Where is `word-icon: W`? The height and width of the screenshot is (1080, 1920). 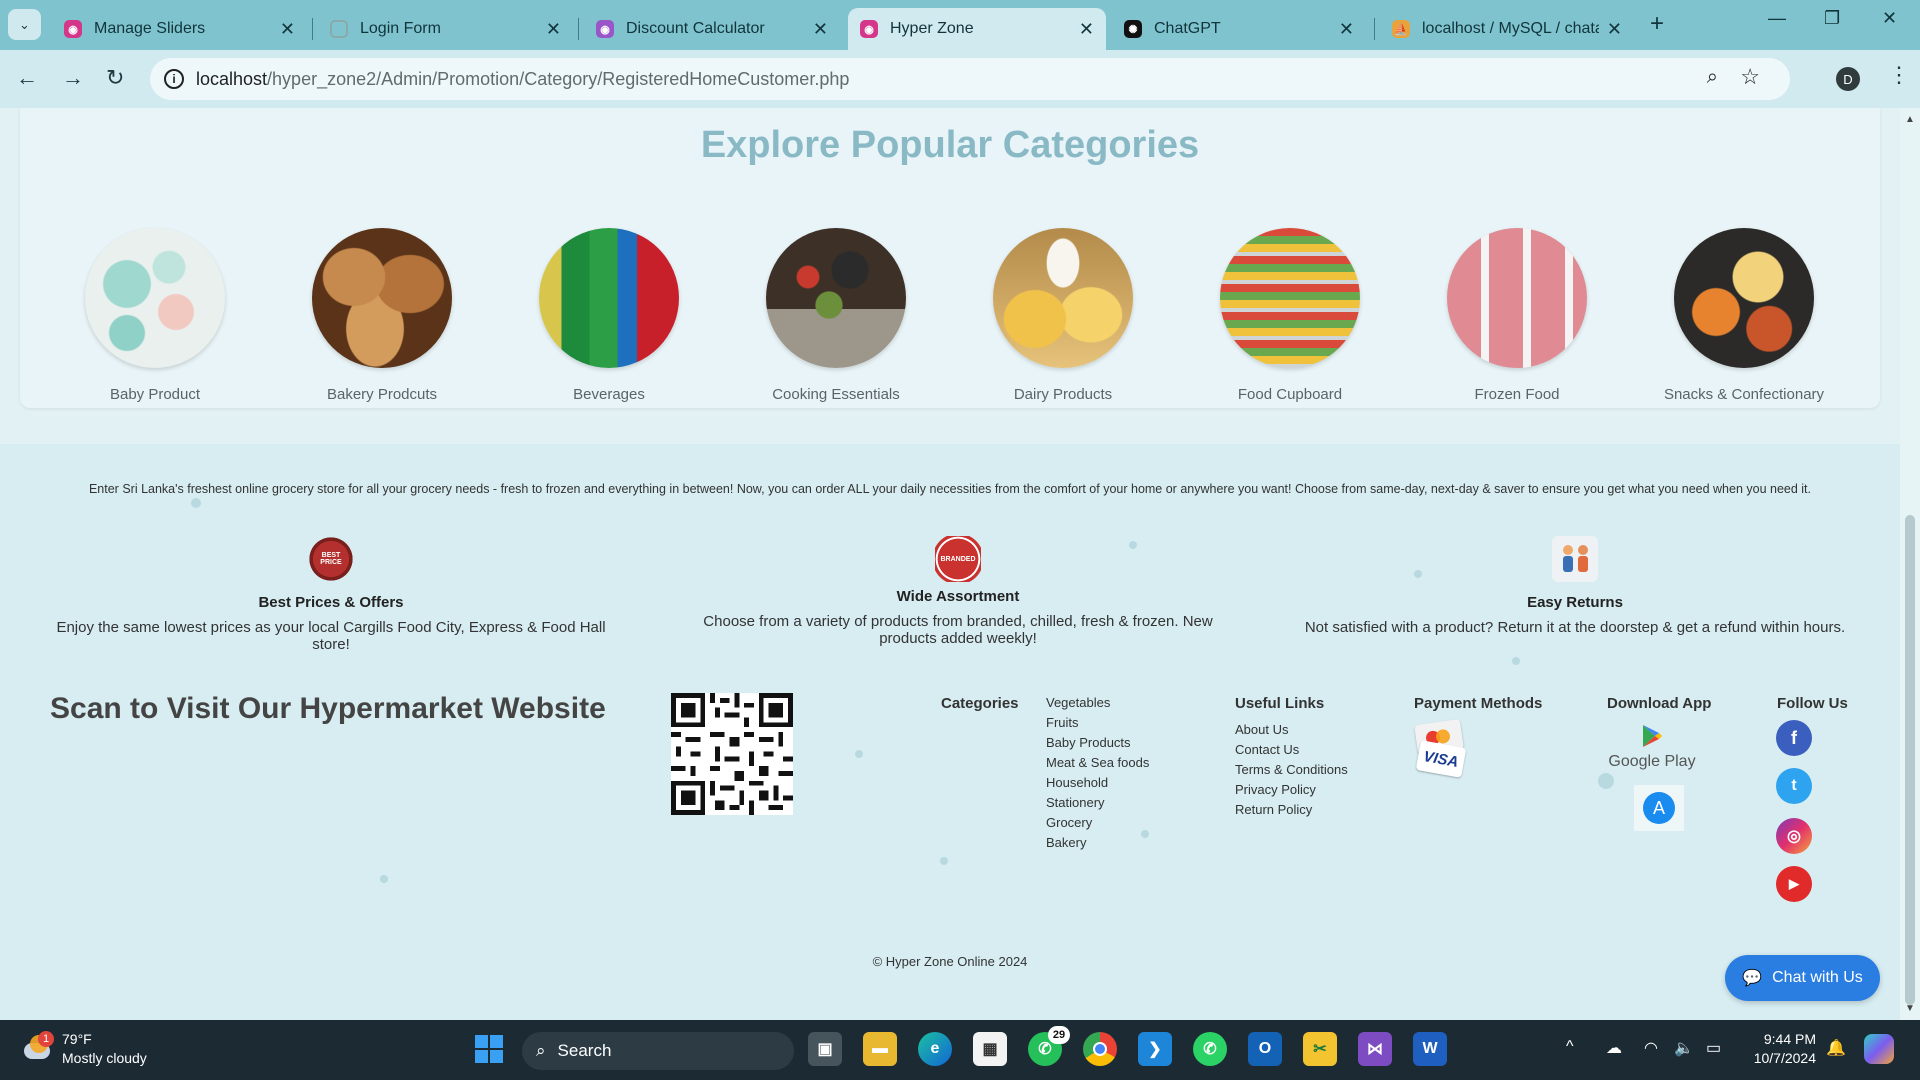 word-icon: W is located at coordinates (1430, 1049).